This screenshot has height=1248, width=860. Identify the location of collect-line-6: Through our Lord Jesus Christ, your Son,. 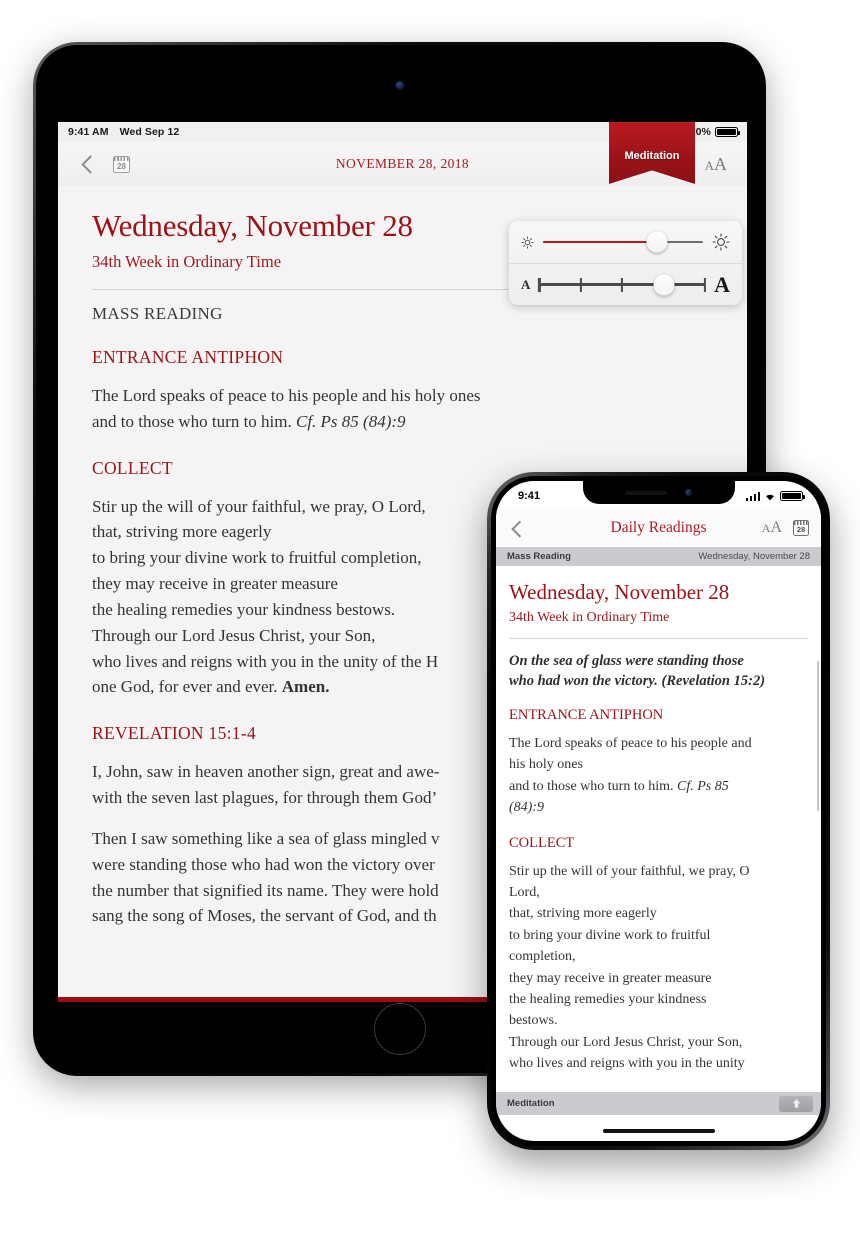
(234, 635).